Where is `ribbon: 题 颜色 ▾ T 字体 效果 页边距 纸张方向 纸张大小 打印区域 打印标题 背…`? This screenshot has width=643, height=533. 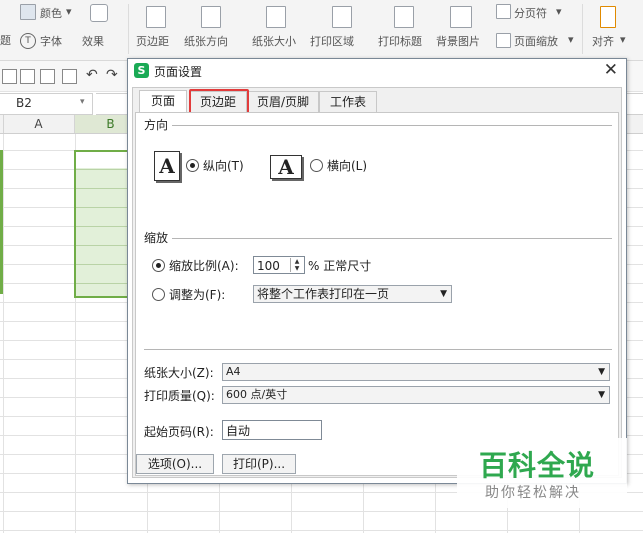
ribbon: 题 颜色 ▾ T 字体 效果 页边距 纸张方向 纸张大小 打印区域 打印标题 背… is located at coordinates (321, 30).